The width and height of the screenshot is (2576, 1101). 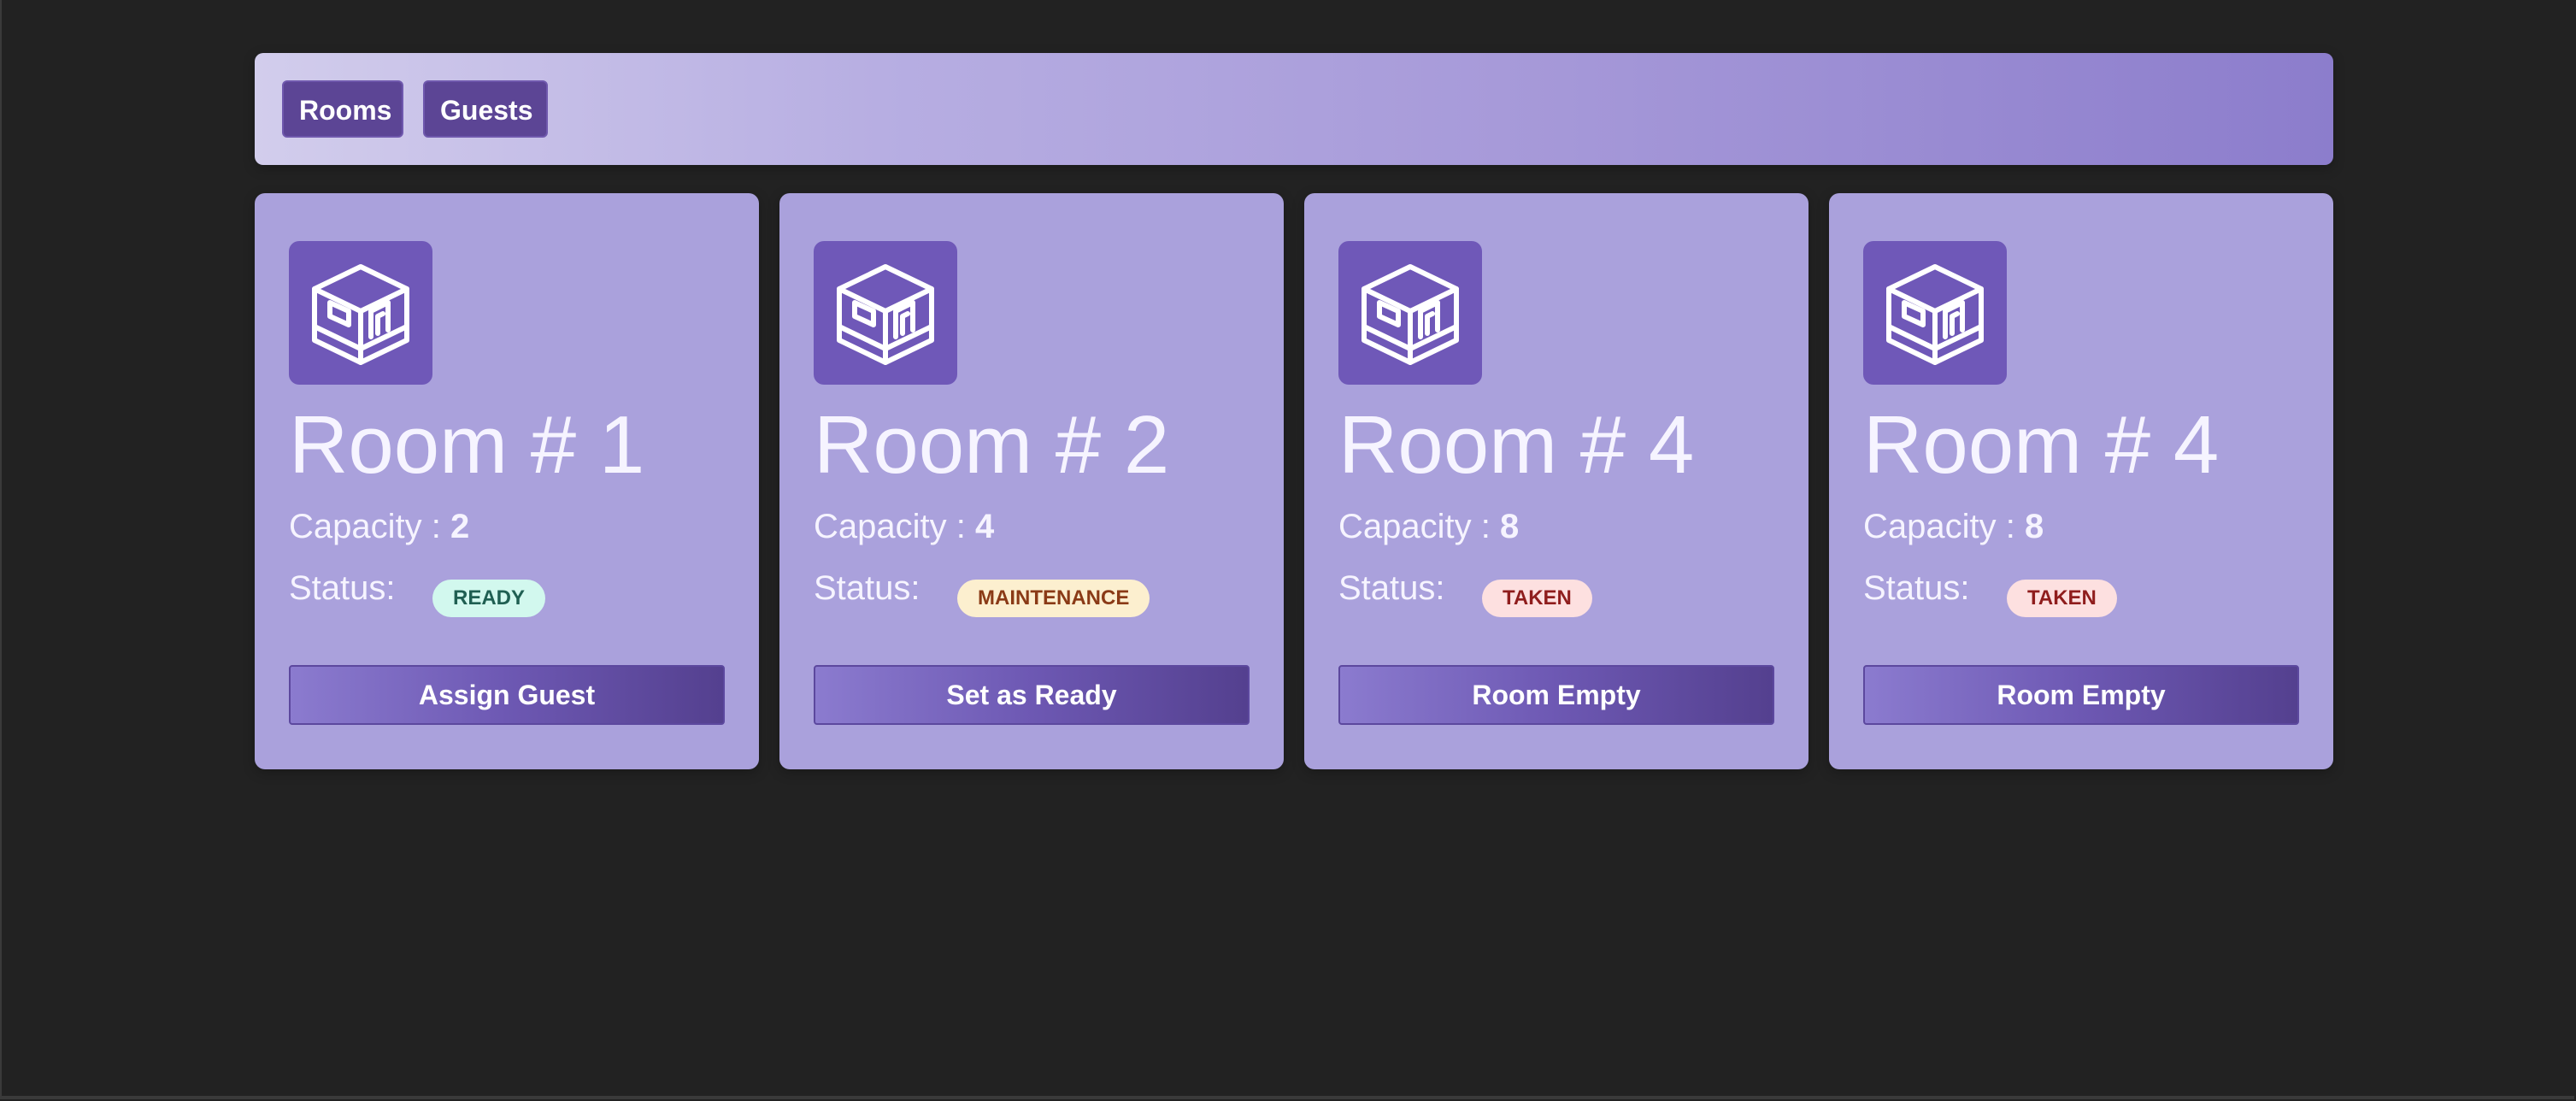 What do you see at coordinates (342, 109) in the screenshot?
I see `nav-rooms-button: Rooms` at bounding box center [342, 109].